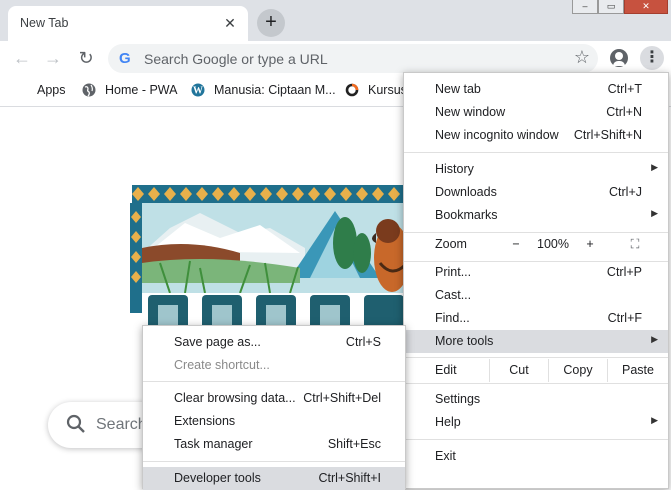 The height and width of the screenshot is (490, 671). Describe the element at coordinates (51, 90) in the screenshot. I see `bookmark-label: Apps` at that location.